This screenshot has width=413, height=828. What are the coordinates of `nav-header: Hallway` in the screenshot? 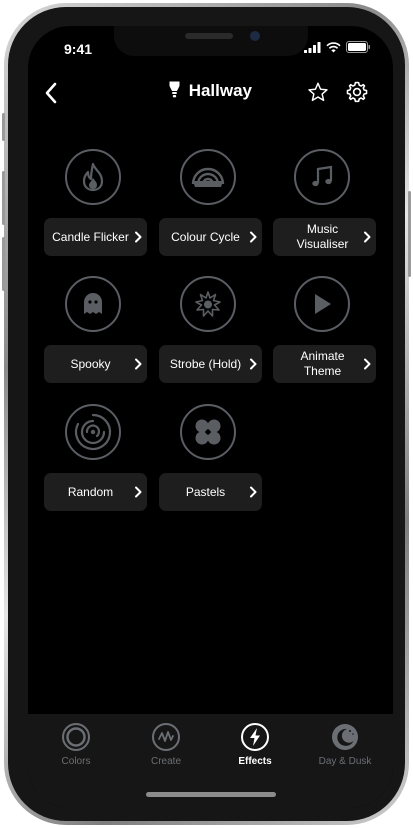 It's located at (210, 92).